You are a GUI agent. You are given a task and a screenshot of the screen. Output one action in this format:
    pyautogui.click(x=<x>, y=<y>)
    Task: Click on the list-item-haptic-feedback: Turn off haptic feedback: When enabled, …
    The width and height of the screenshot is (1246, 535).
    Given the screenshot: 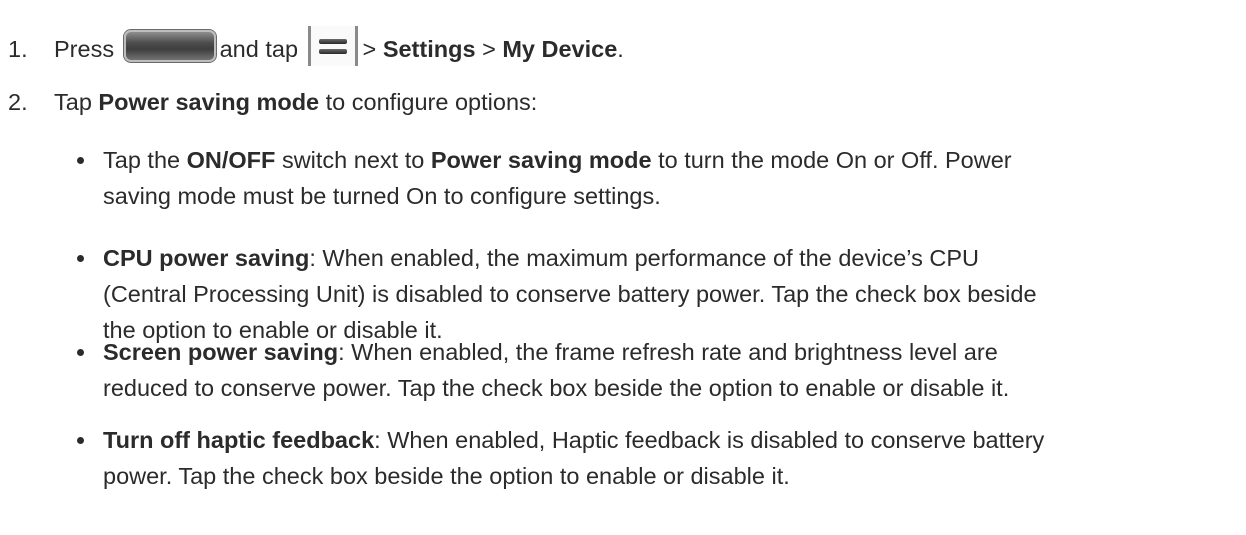 What is the action you would take?
    pyautogui.click(x=657, y=458)
    